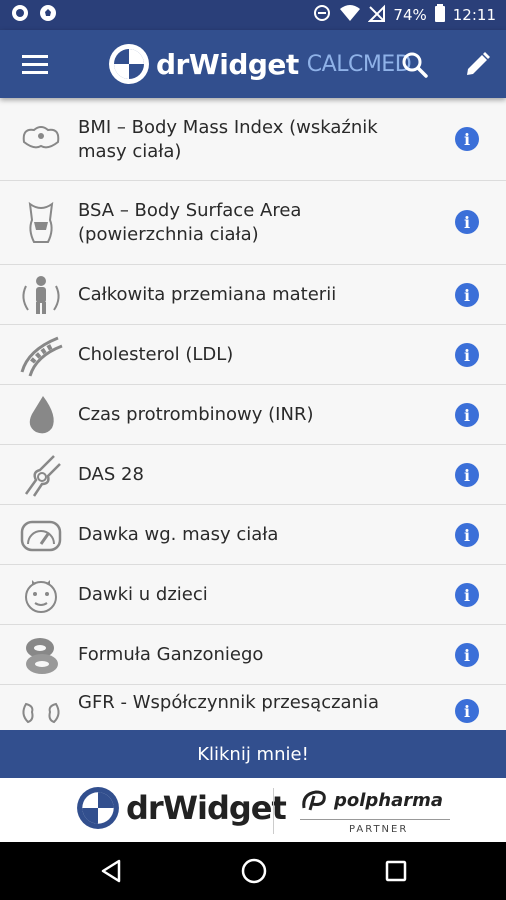  I want to click on list-item-label: Formuła Ganzoniego, so click(171, 654).